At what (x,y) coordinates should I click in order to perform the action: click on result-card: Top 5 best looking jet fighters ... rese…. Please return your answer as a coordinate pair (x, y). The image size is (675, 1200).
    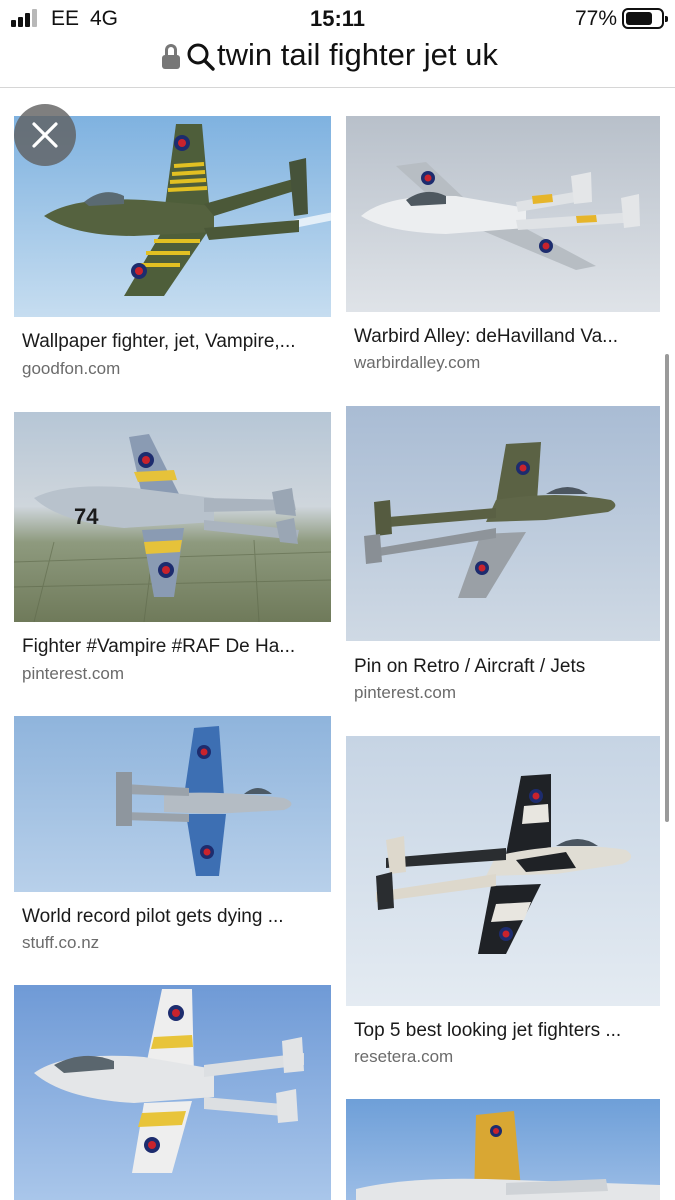
    Looking at the image, I should click on (503, 903).